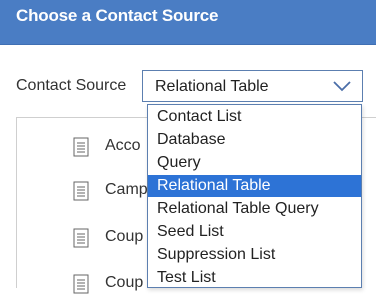 Image resolution: width=376 pixels, height=296 pixels. Describe the element at coordinates (254, 140) in the screenshot. I see `option-database: Database` at that location.